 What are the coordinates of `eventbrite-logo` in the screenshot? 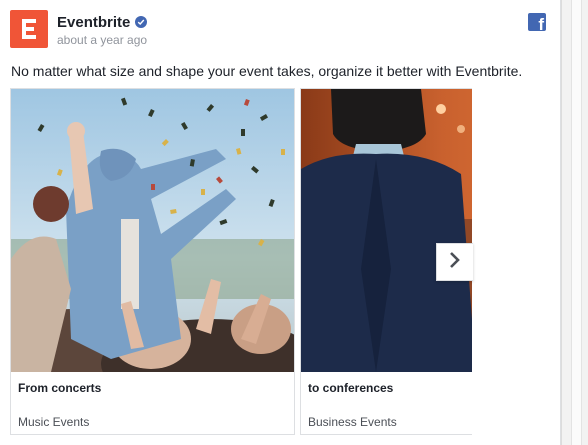 It's located at (29, 29).